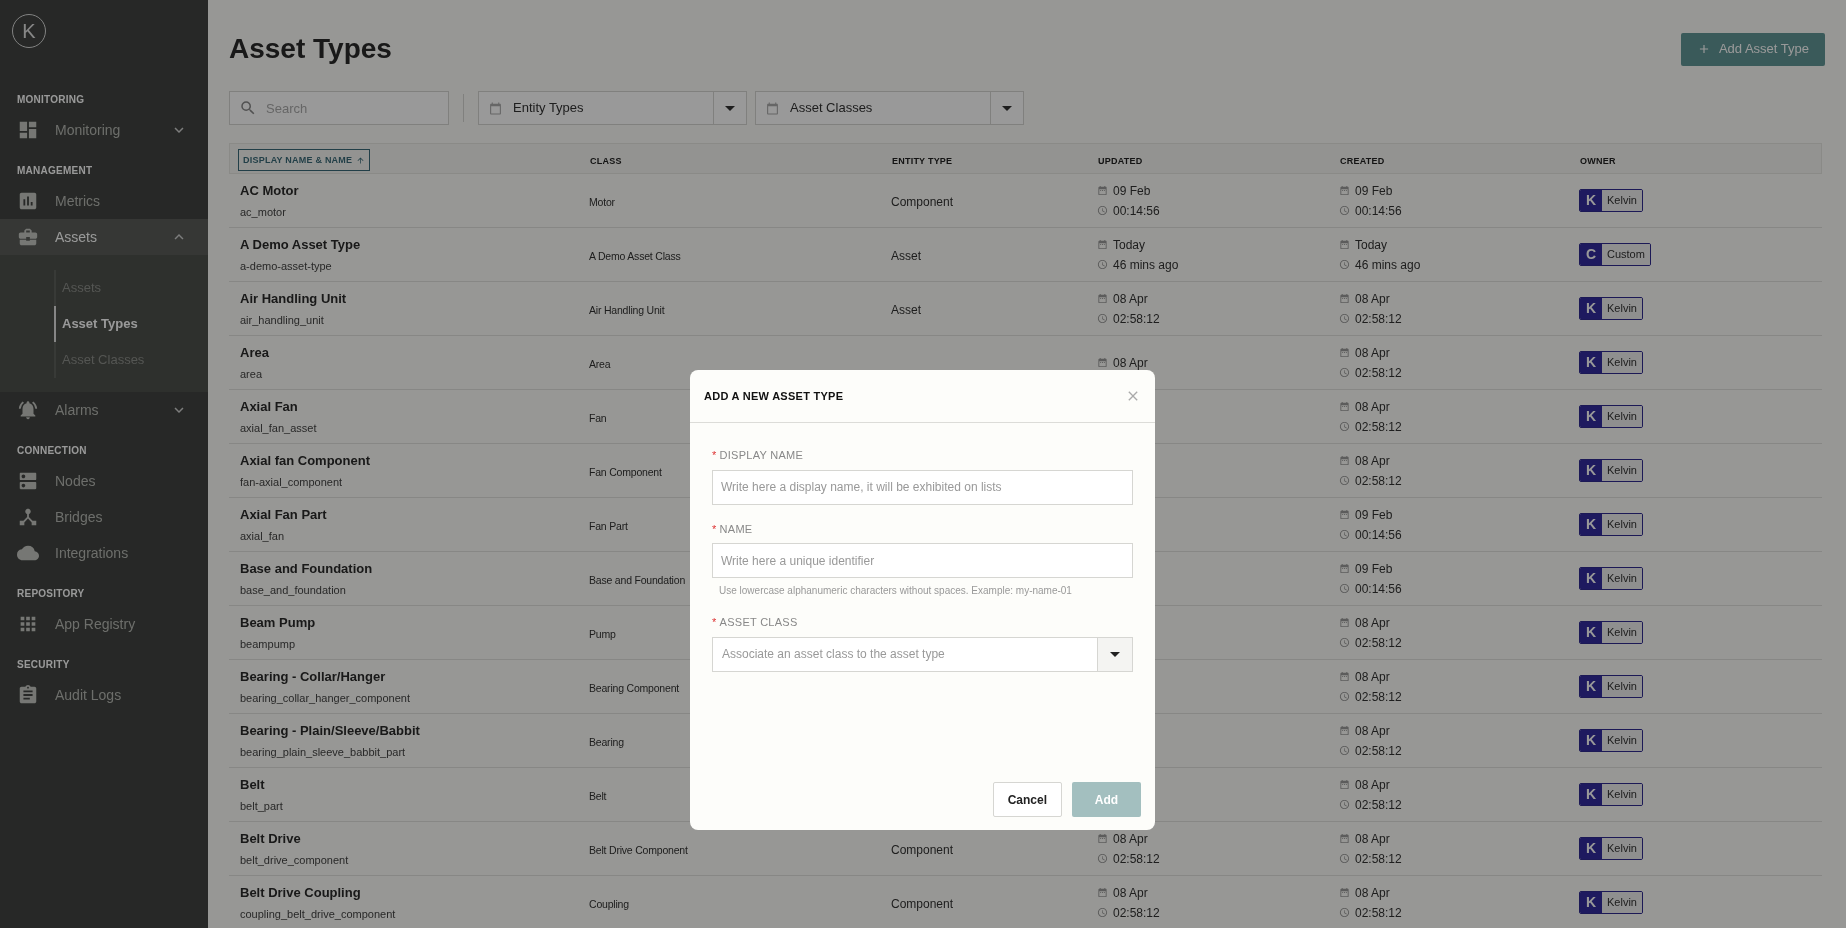 The width and height of the screenshot is (1846, 928). What do you see at coordinates (612, 108) in the screenshot?
I see `filter-select: Entity Types` at bounding box center [612, 108].